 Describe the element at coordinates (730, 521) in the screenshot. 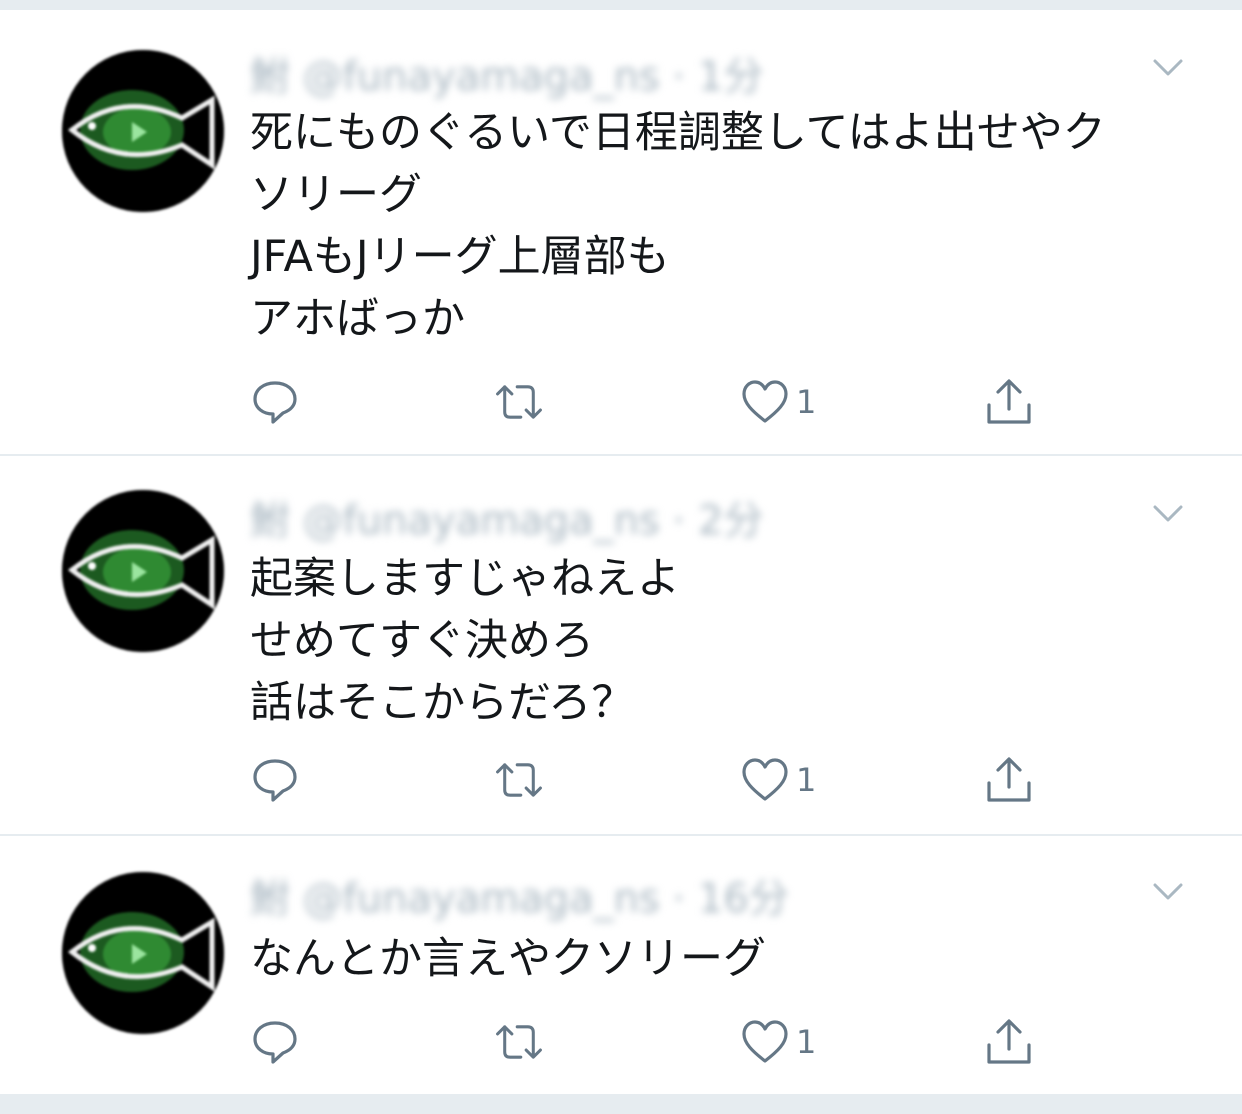

I see `timestamp: 2分` at that location.